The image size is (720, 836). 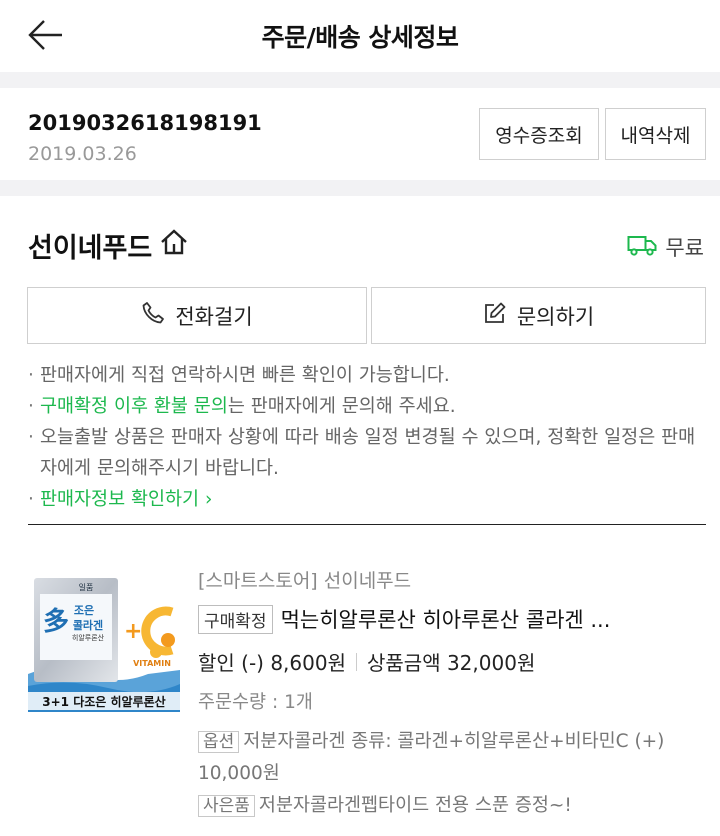 I want to click on section-rule, so click(x=367, y=524).